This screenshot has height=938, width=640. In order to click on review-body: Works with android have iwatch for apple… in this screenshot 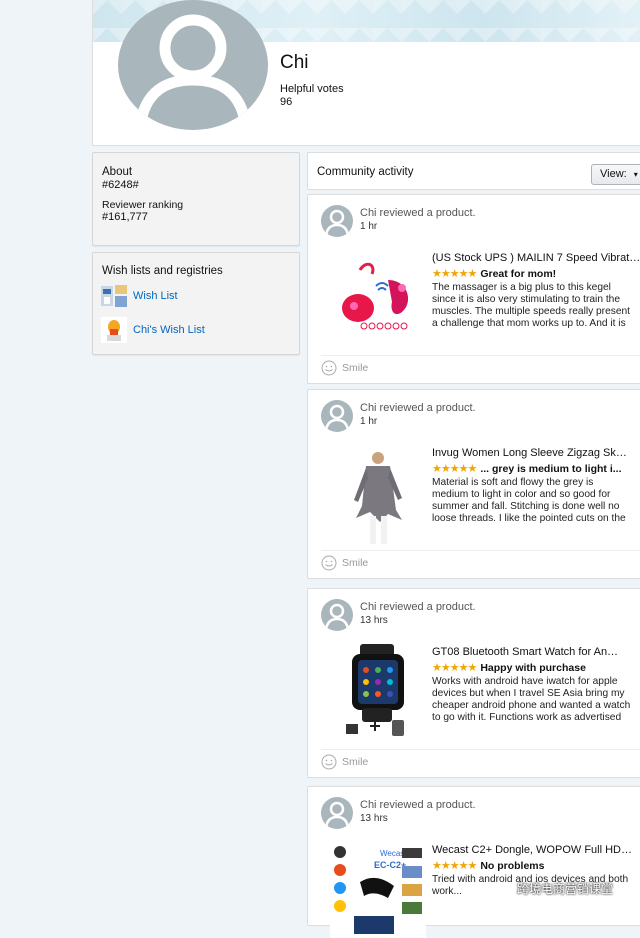, I will do `click(532, 700)`.